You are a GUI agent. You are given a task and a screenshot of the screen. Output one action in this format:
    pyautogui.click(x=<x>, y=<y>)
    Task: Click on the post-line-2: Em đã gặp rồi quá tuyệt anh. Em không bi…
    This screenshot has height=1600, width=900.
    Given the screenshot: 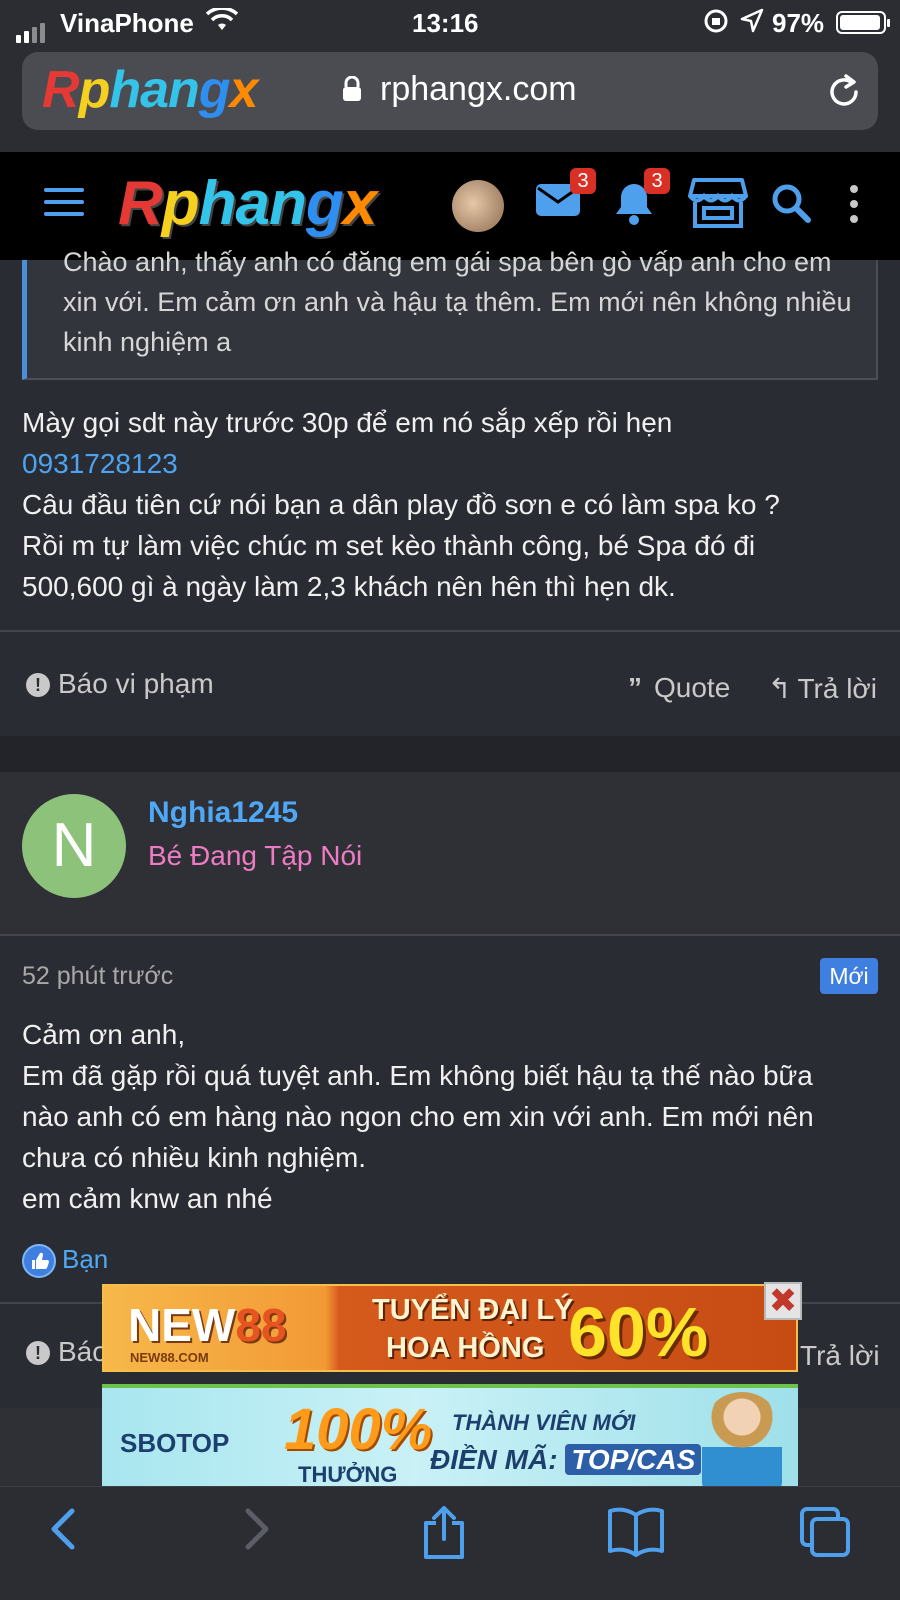 What is the action you would take?
    pyautogui.click(x=417, y=1075)
    